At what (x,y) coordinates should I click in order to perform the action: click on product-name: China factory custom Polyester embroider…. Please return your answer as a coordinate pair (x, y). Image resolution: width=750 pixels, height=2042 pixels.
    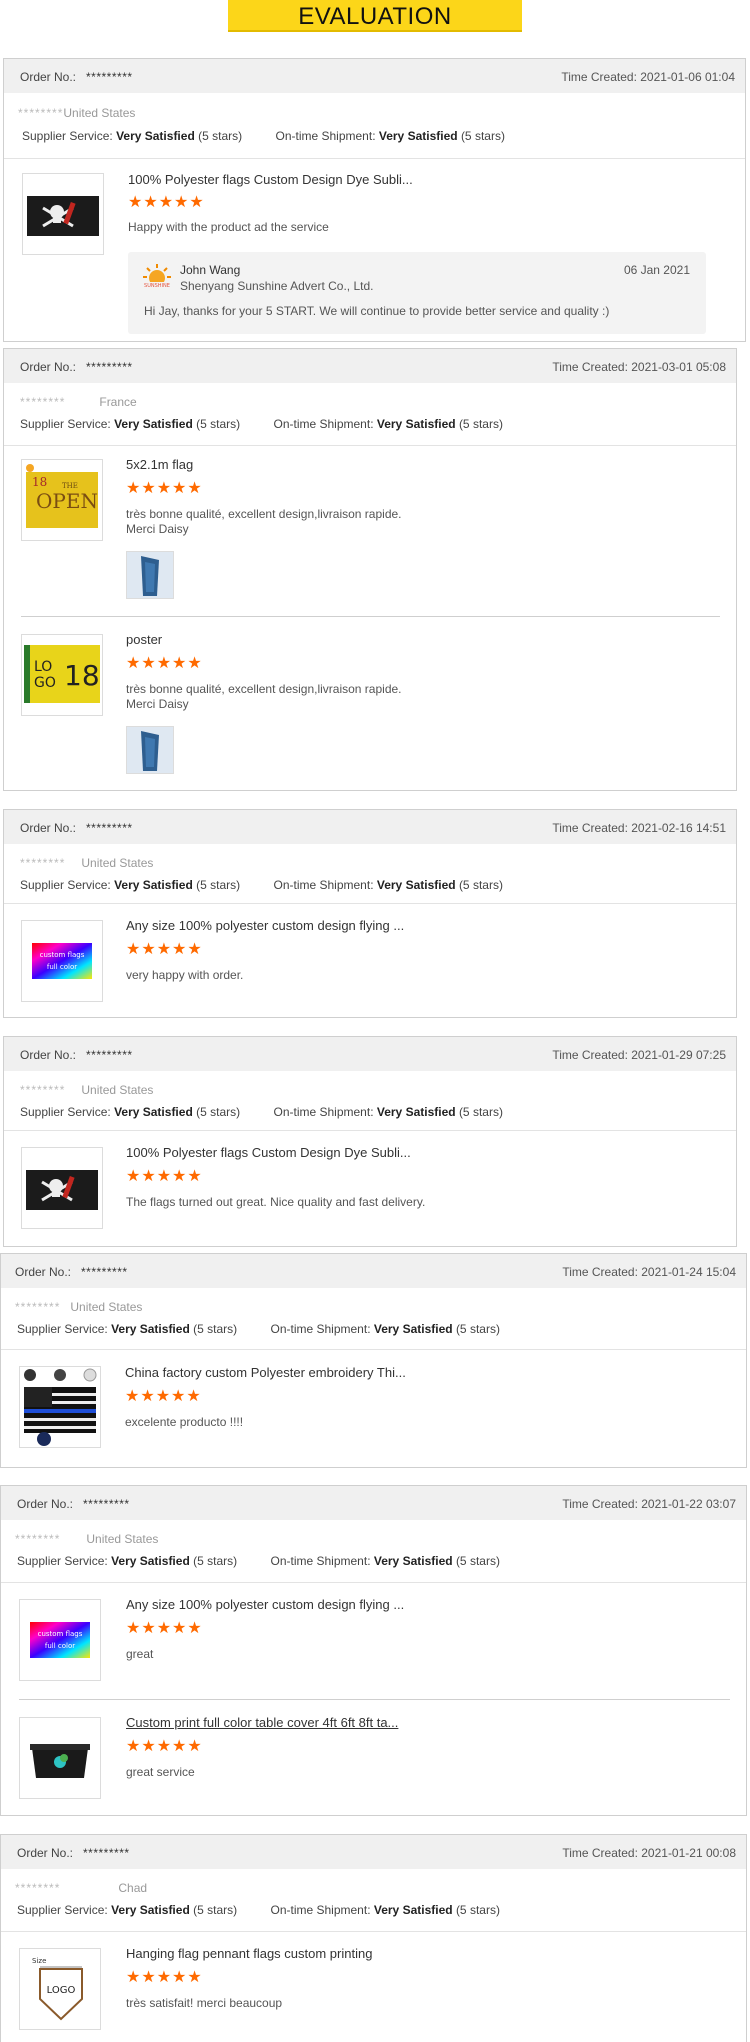
    Looking at the image, I should click on (265, 1372).